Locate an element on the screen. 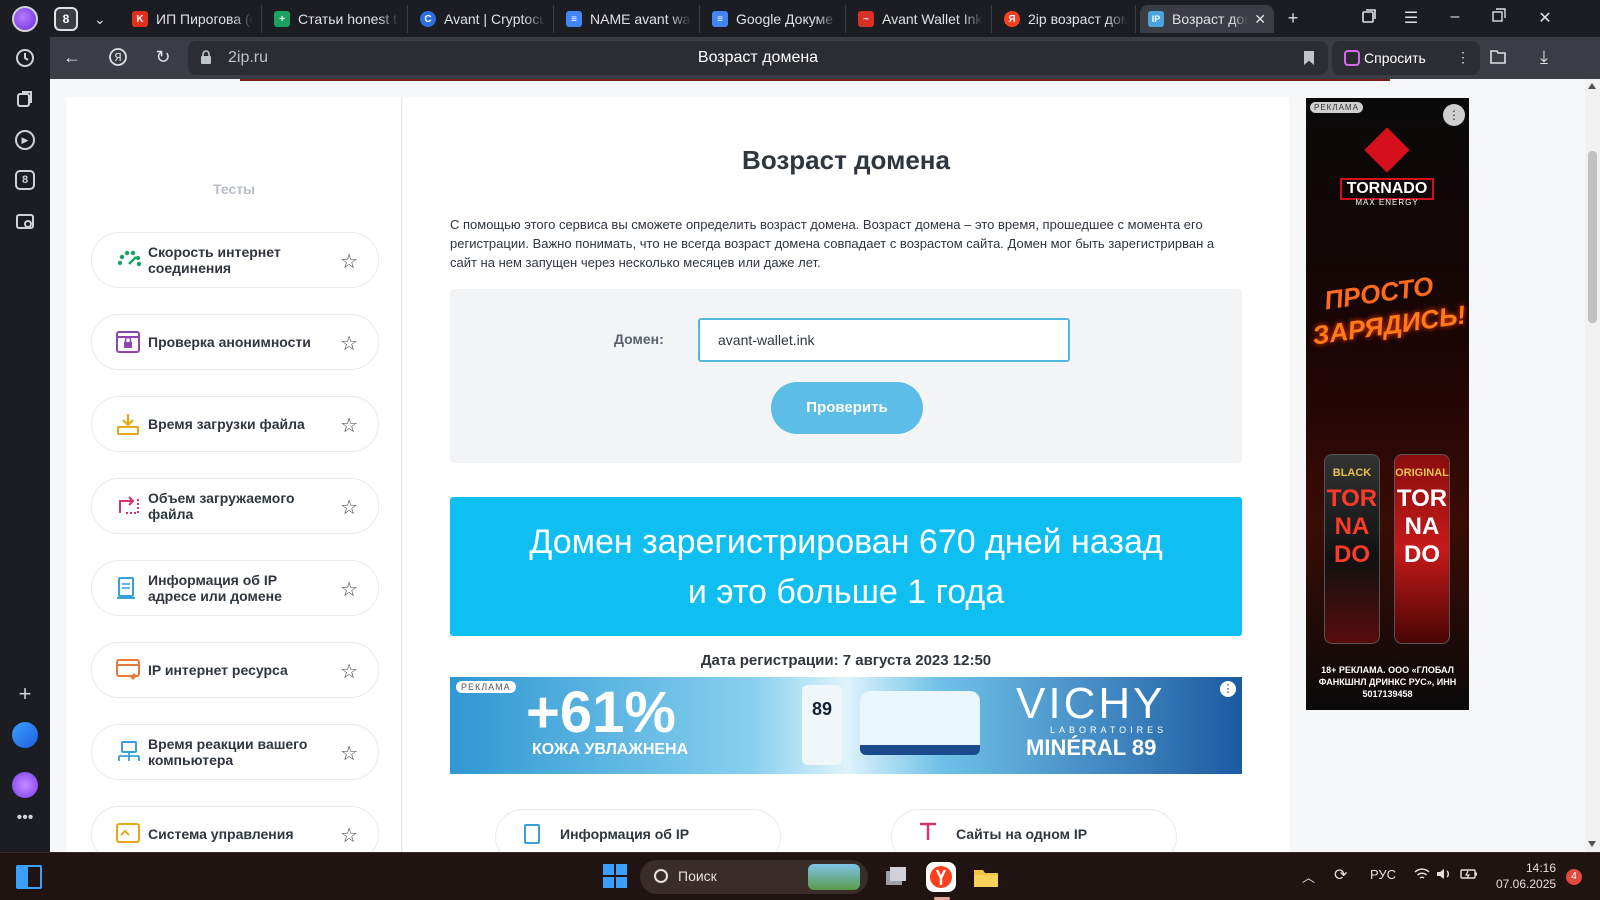 The width and height of the screenshot is (1600, 900). test-item-download-time: Время загрузки файла ☆ is located at coordinates (235, 424).